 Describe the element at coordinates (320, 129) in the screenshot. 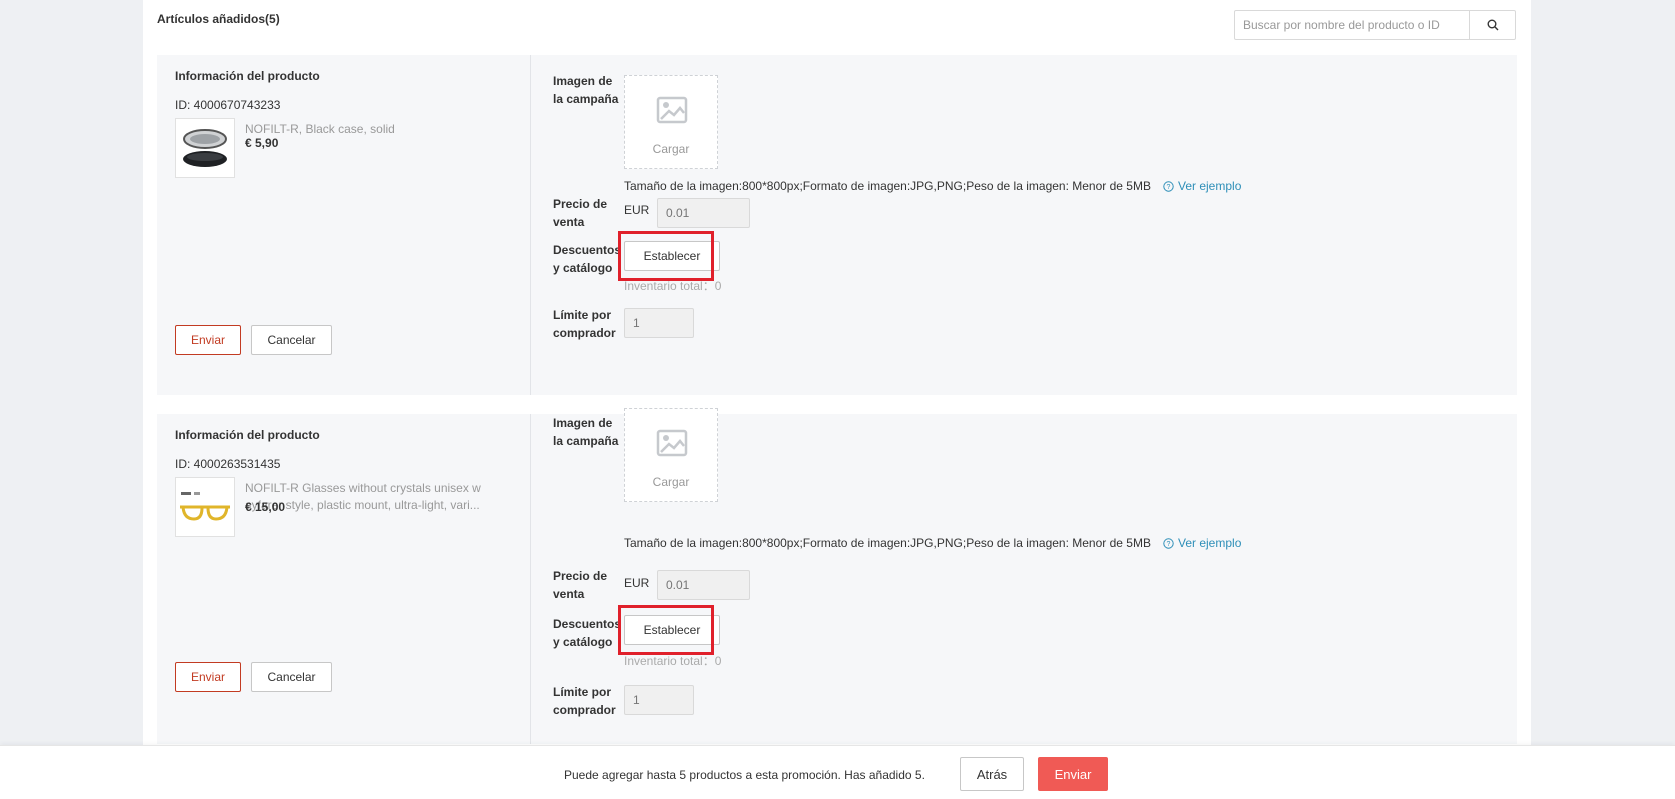

I see `product-name: NOFILT-R, Black case, solid` at that location.